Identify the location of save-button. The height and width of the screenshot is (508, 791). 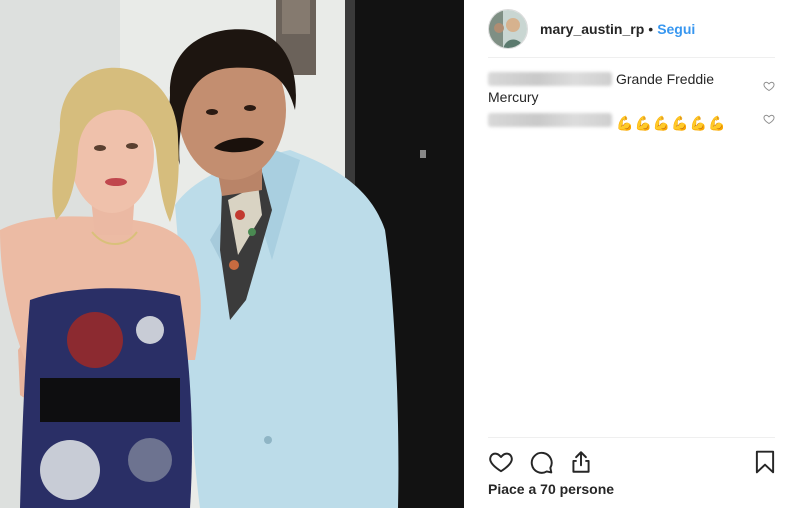
(765, 462).